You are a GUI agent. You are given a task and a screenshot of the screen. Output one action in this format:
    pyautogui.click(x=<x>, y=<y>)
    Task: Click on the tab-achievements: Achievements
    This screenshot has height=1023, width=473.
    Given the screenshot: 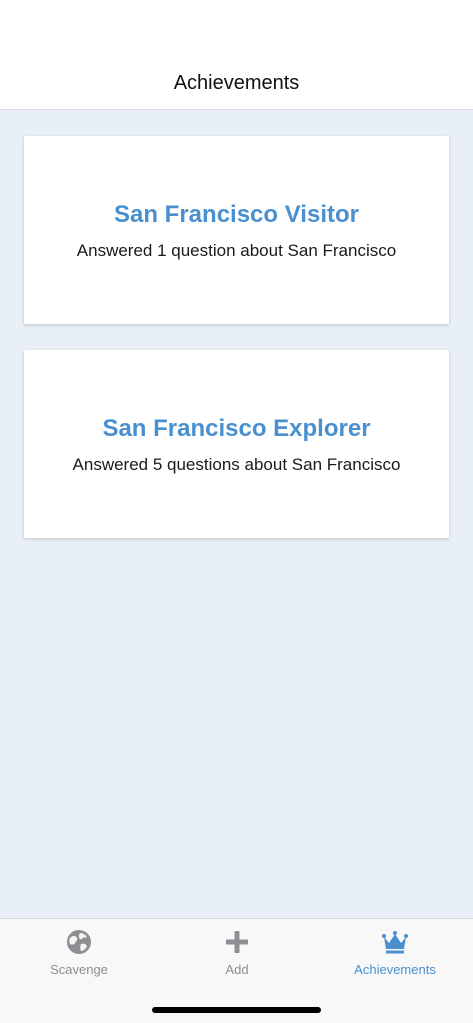 What is the action you would take?
    pyautogui.click(x=394, y=951)
    